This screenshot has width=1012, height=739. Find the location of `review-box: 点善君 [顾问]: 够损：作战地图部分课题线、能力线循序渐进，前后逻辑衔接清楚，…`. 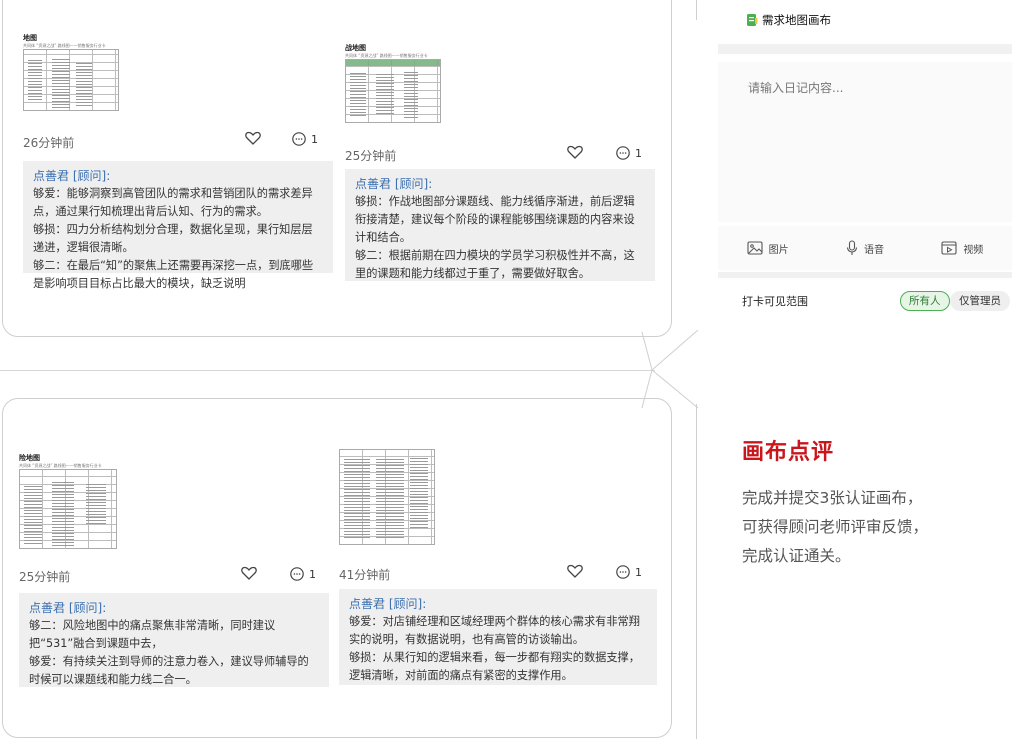

review-box: 点善君 [顾问]: 够损：作战地图部分课题线、能力线循序渐进，前后逻辑衔接清楚，… is located at coordinates (500, 225).